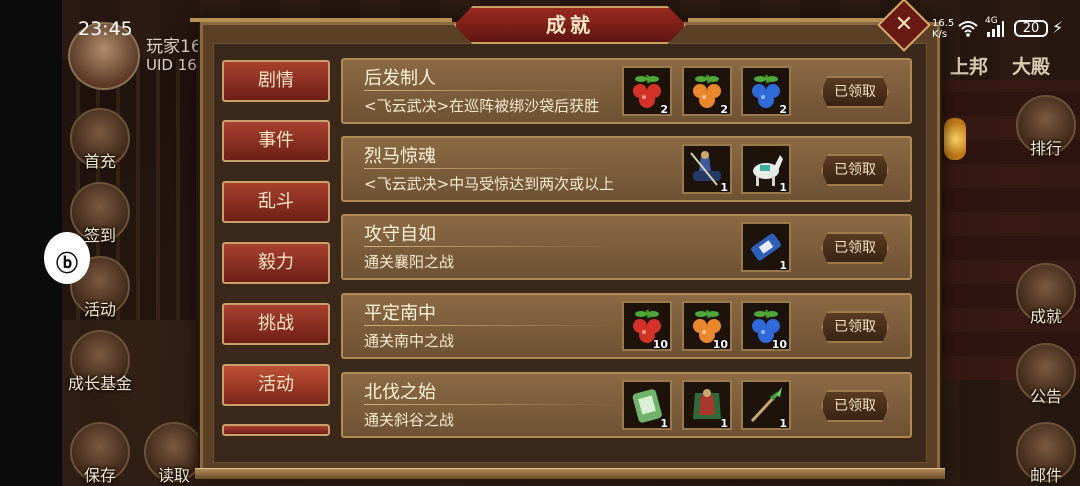 This screenshot has height=486, width=1080. What do you see at coordinates (400, 392) in the screenshot?
I see `achievement-title: 北伐之始` at bounding box center [400, 392].